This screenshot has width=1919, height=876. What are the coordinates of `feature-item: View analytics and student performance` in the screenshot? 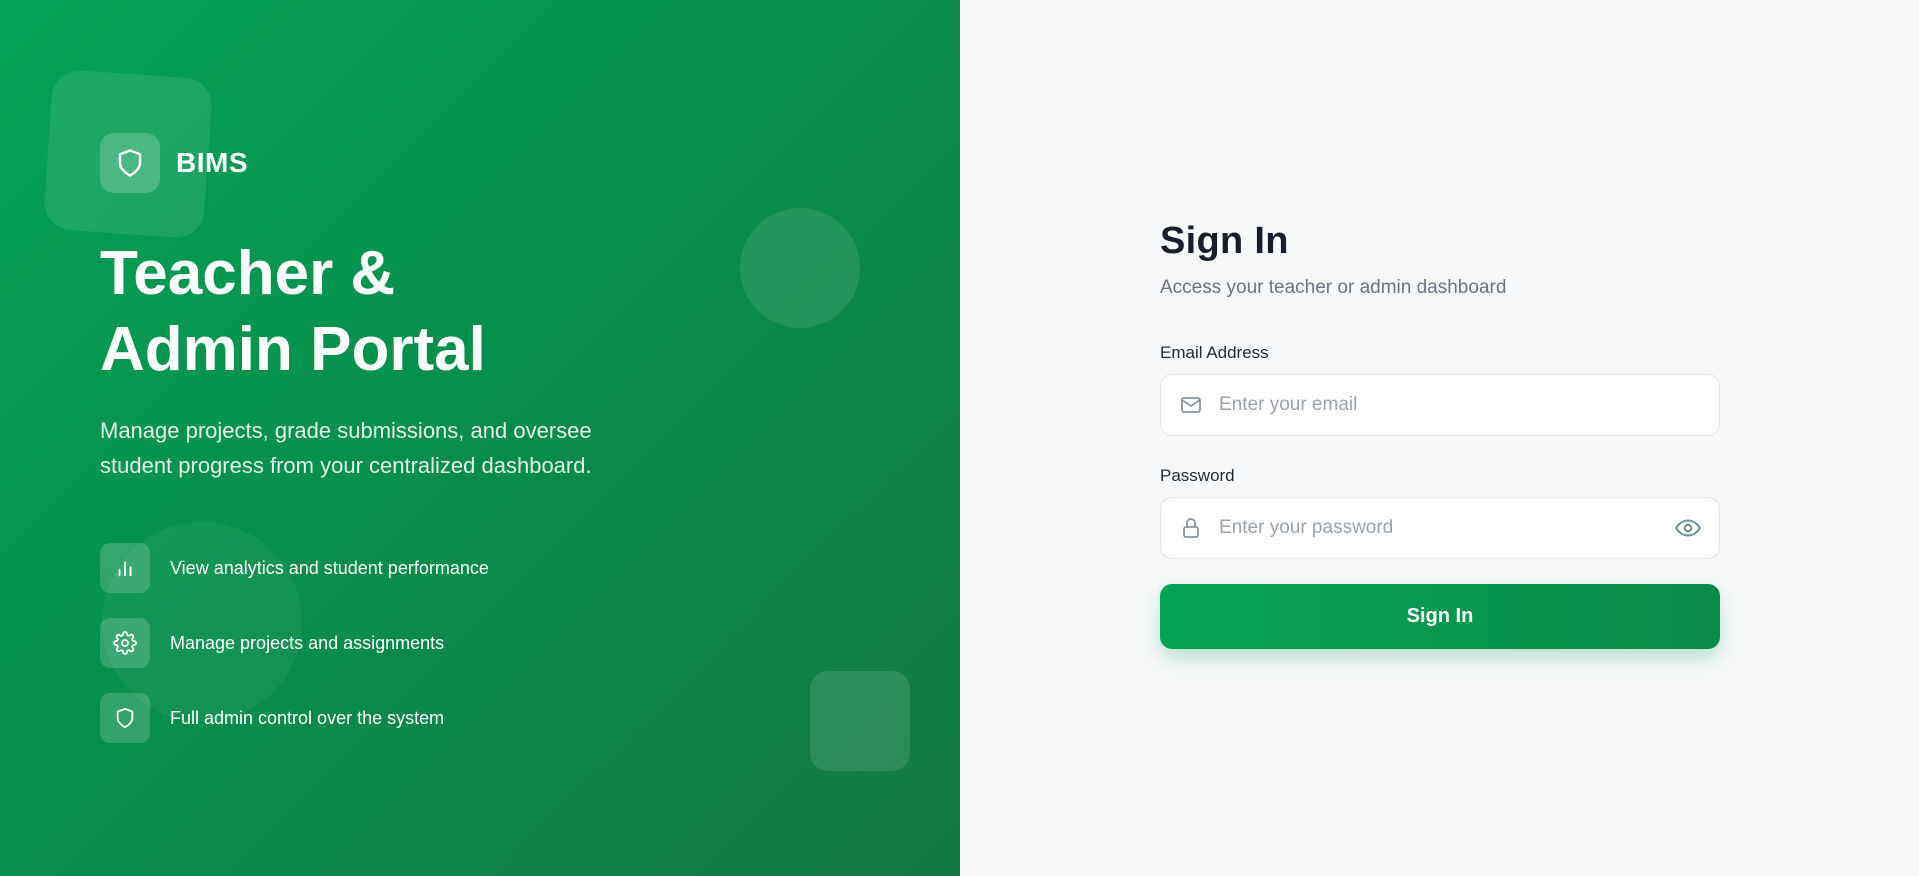 It's located at (294, 568).